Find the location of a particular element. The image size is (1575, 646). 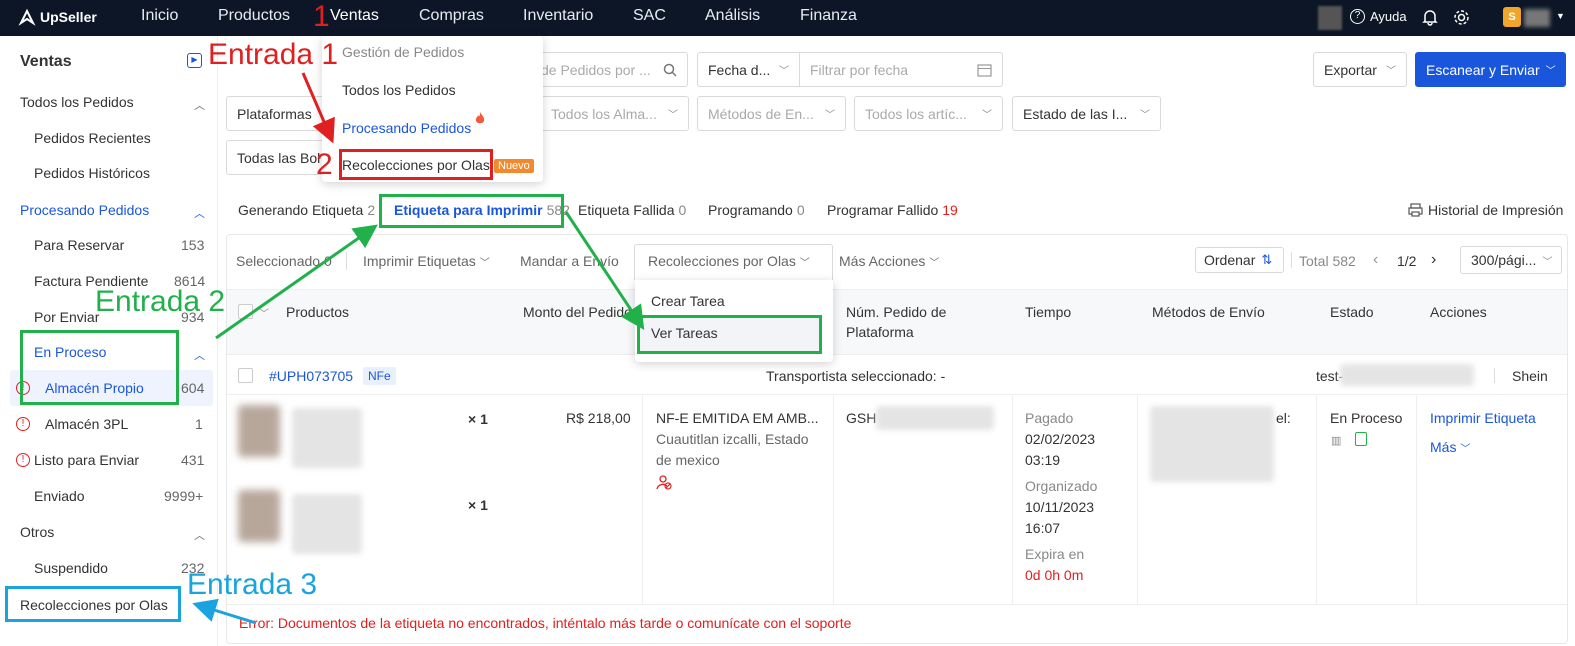

arrow-red is located at coordinates (318, 108).